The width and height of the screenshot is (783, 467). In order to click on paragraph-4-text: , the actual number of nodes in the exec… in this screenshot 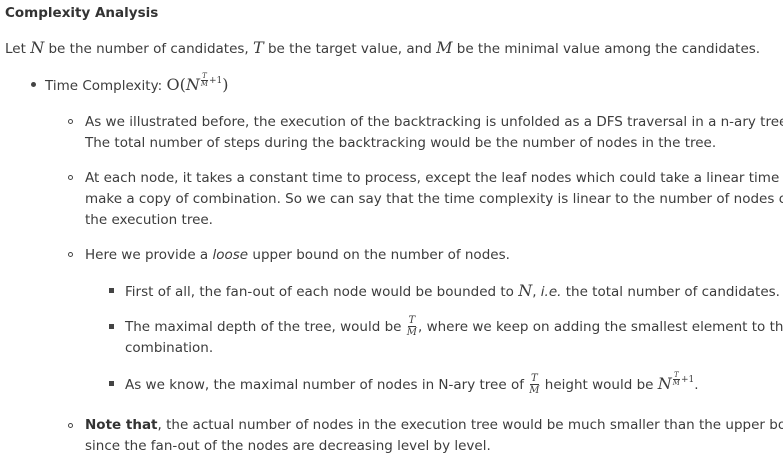, I will do `click(470, 425)`.